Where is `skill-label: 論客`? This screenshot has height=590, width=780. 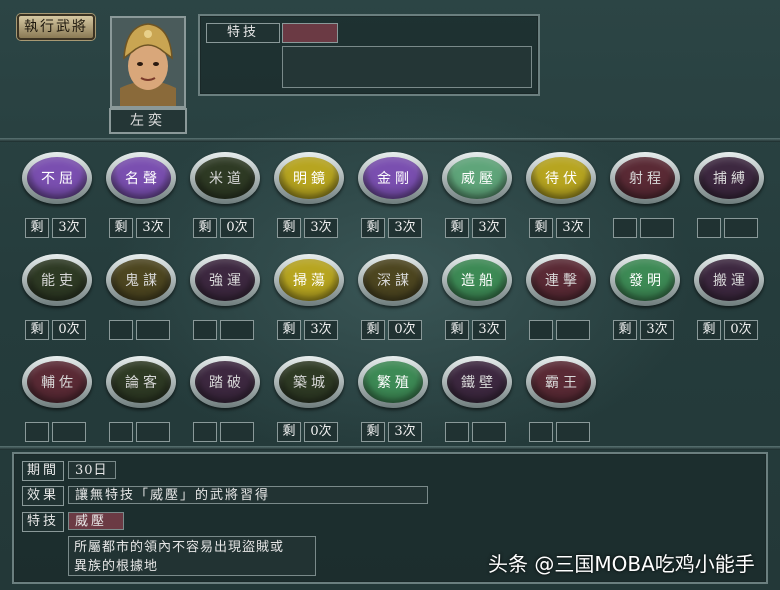 skill-label: 論客 is located at coordinates (141, 382).